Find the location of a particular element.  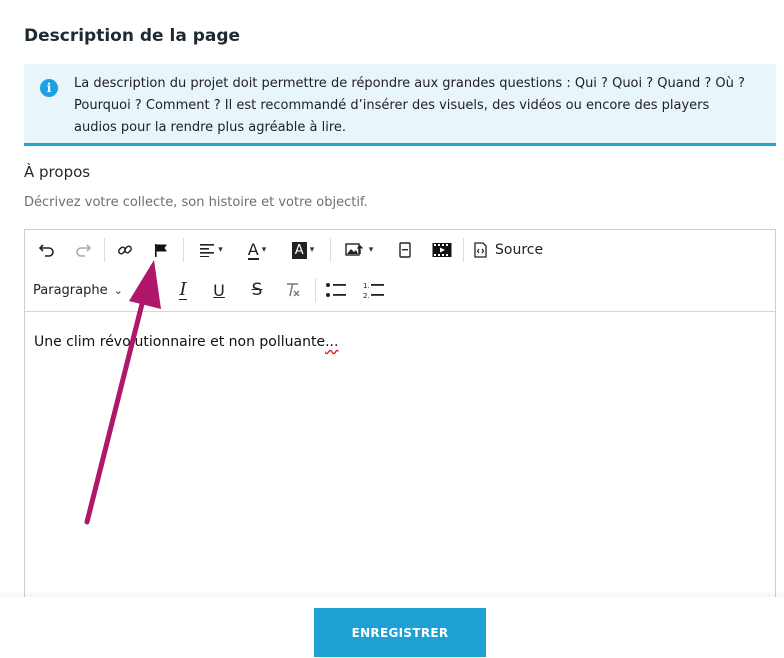

link-icon is located at coordinates (125, 250).